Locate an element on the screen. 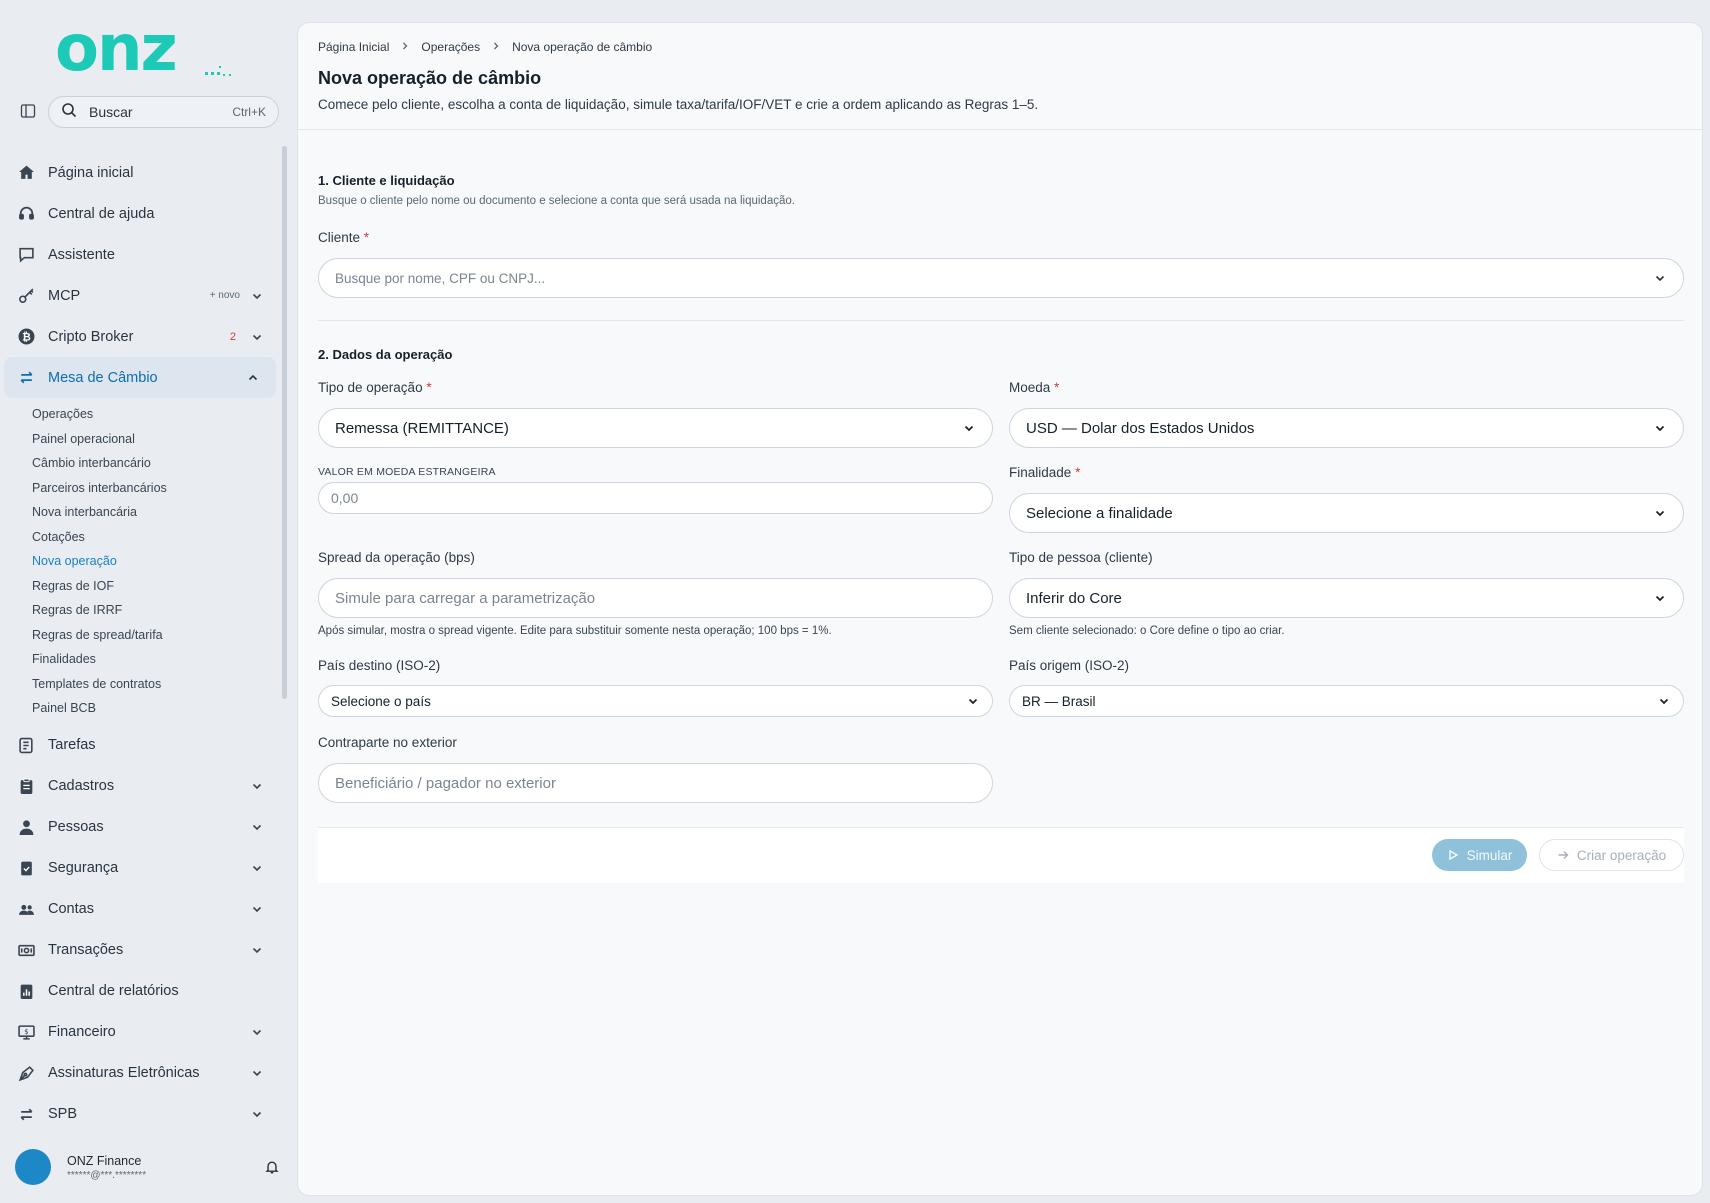 This screenshot has height=1203, width=1710. contraparte-placeholder: Beneficiário / pagador no exterior is located at coordinates (445, 783).